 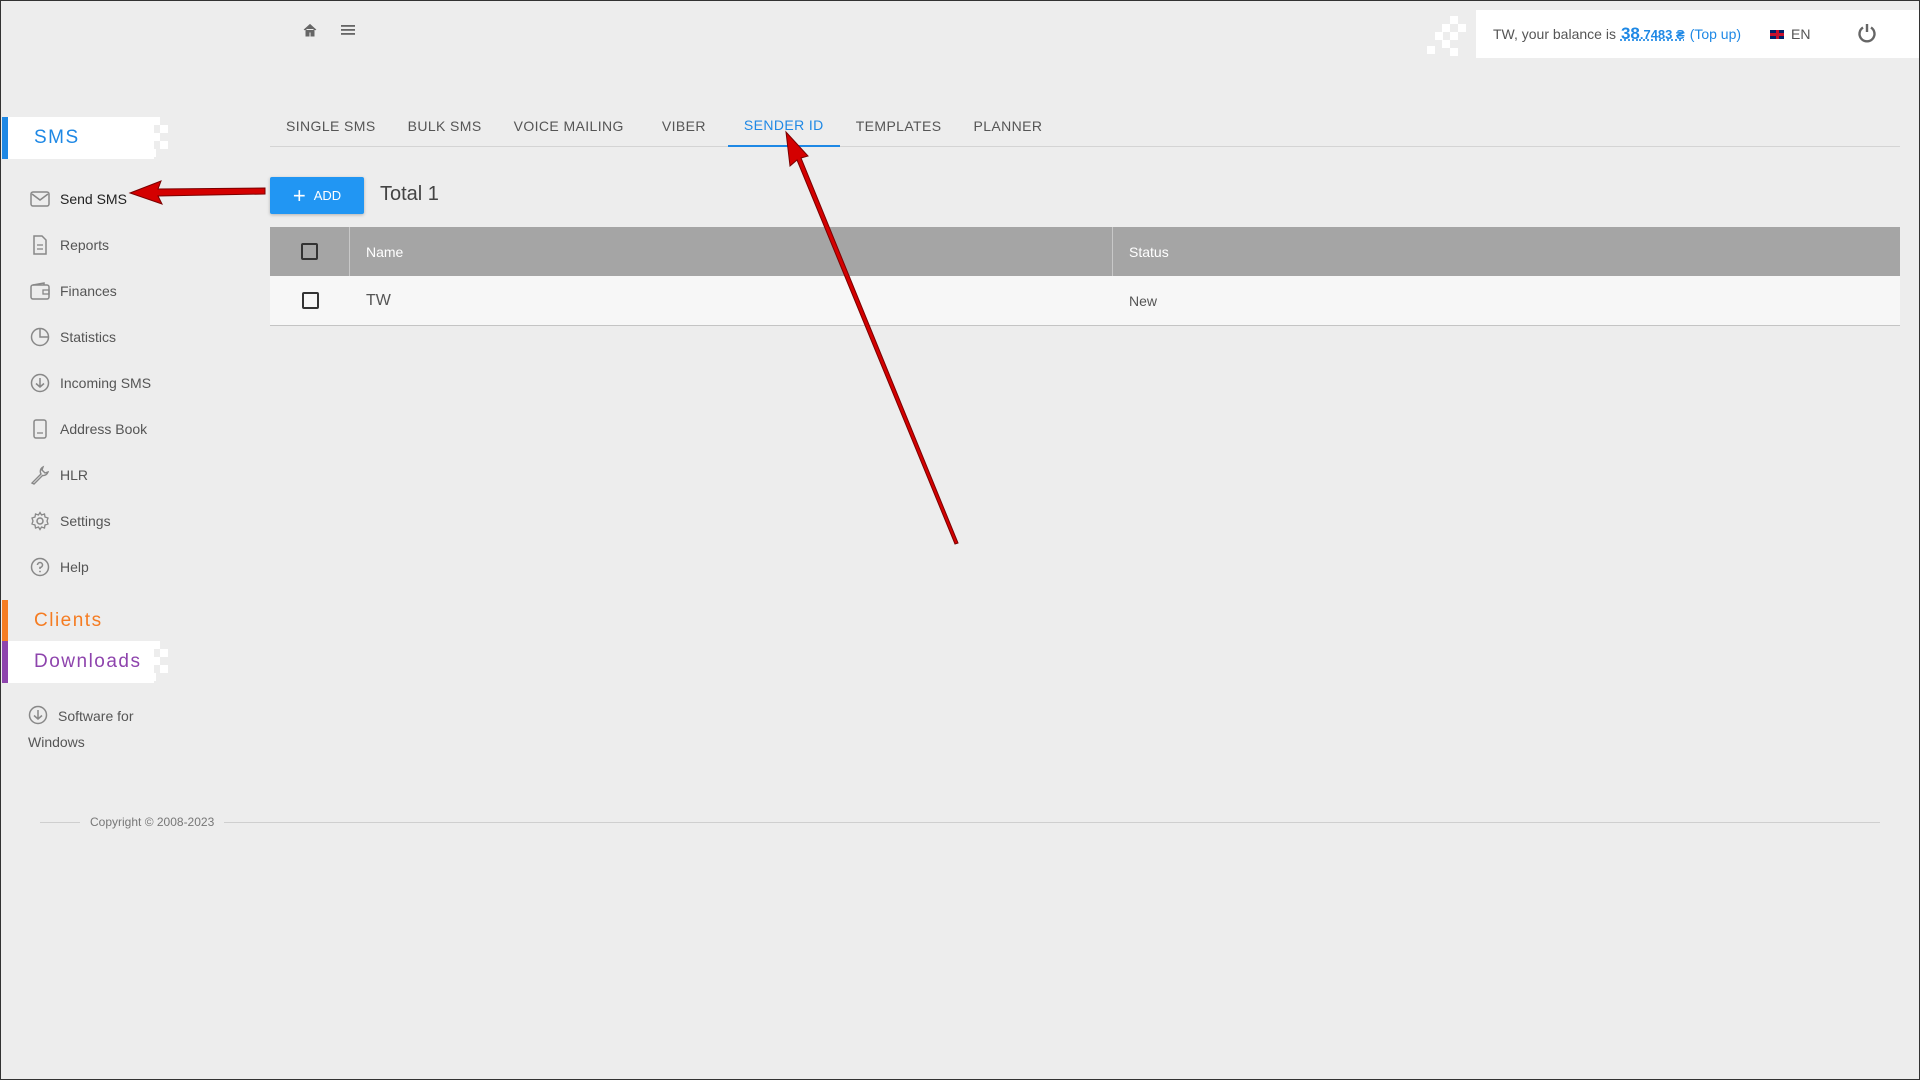 I want to click on tab-bulk-sms: BULK SMS, so click(x=445, y=125).